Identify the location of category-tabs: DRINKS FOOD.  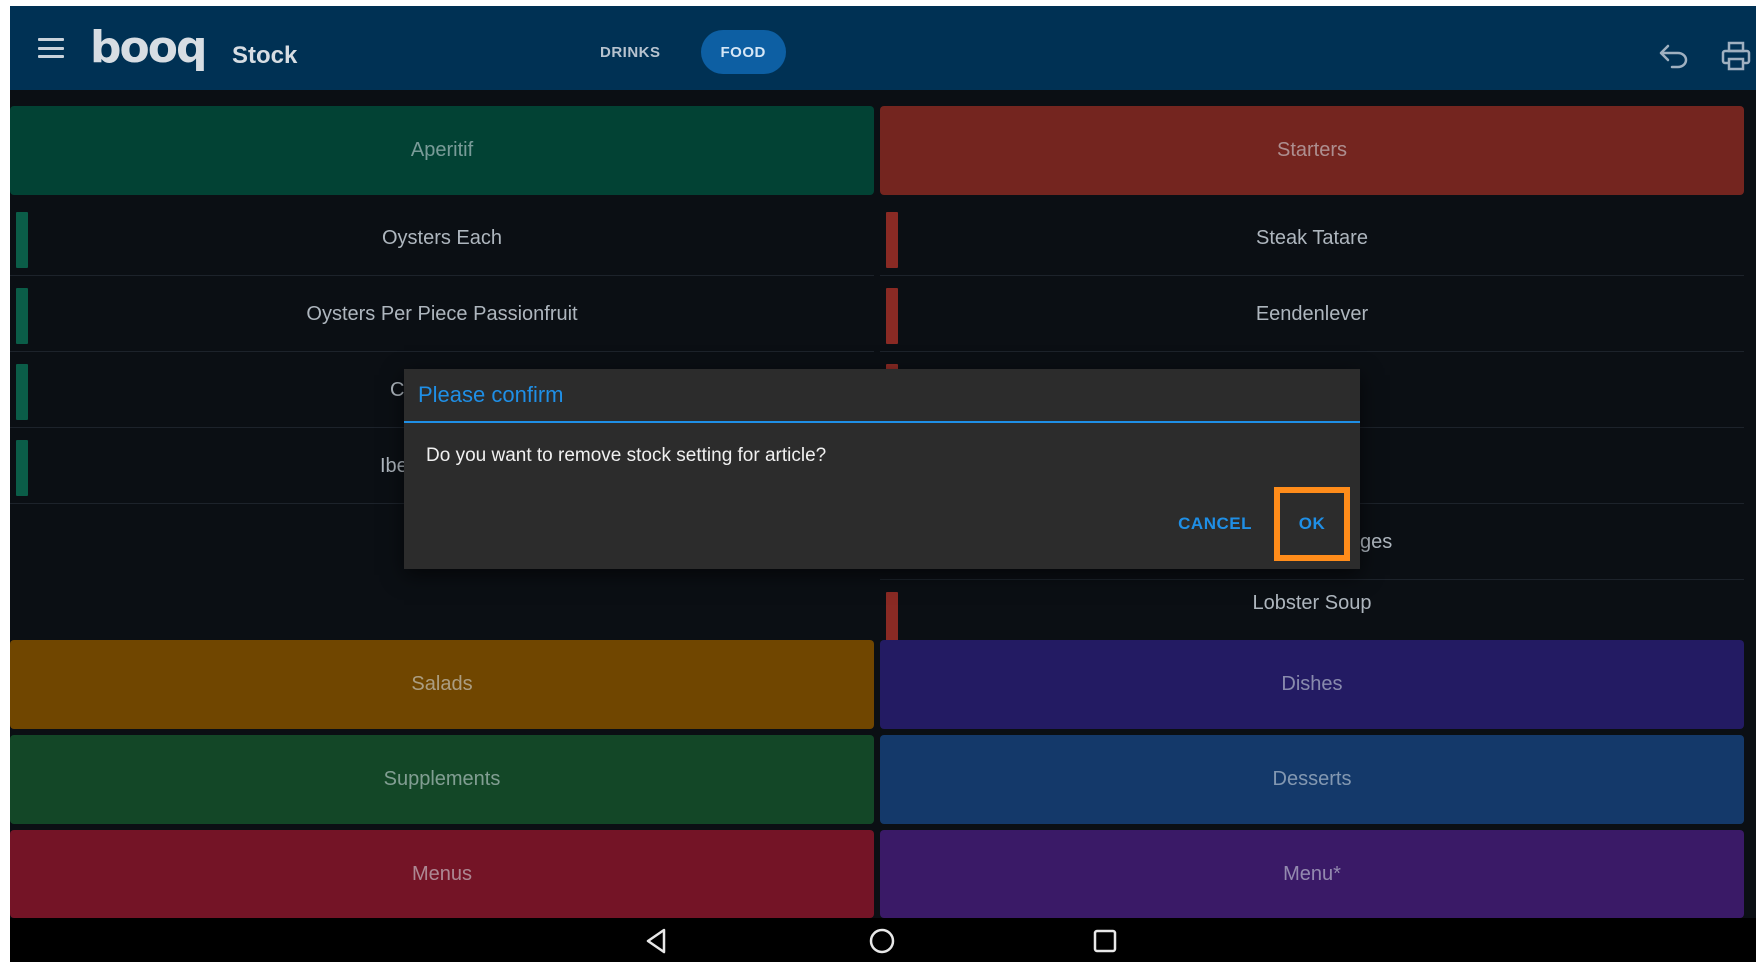
(683, 52).